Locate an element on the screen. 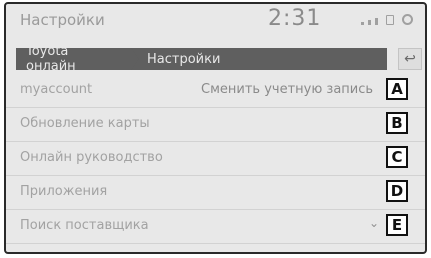 Image resolution: width=431 pixels, height=258 pixels. breadcrumb: Toyota онлайн Настройки is located at coordinates (201, 59).